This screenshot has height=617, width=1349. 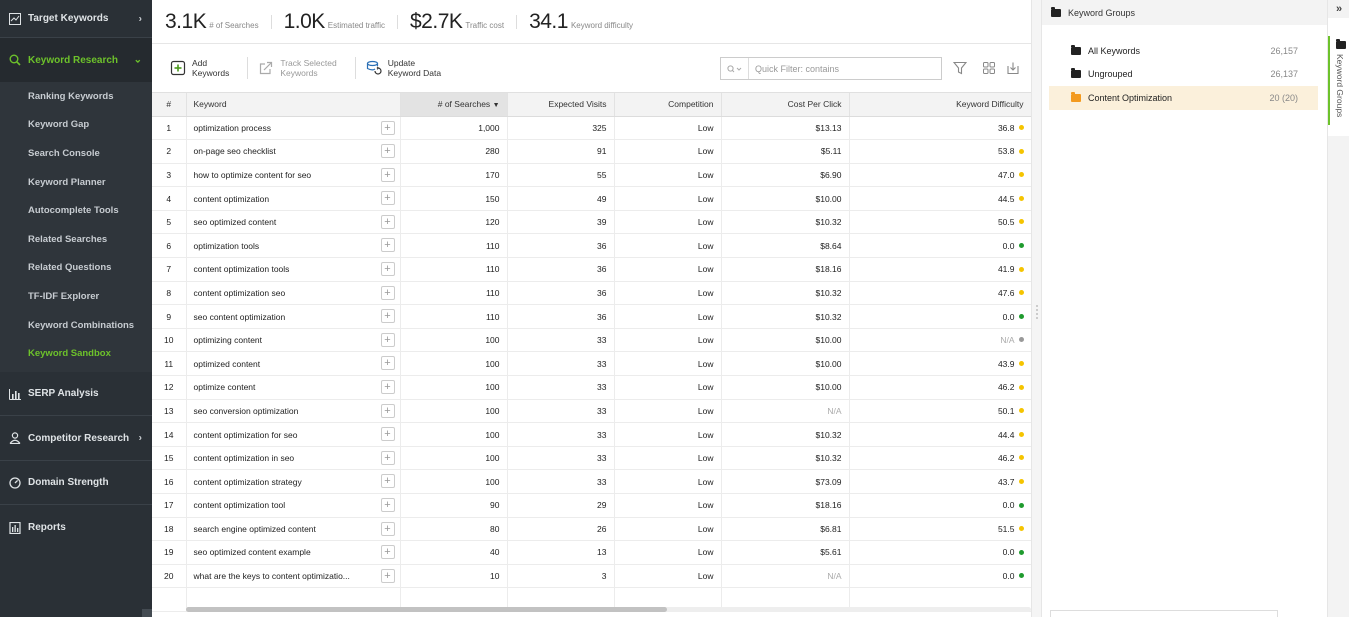 What do you see at coordinates (76, 182) in the screenshot?
I see `sidebar-item-keyword-planner: Keyword Planner` at bounding box center [76, 182].